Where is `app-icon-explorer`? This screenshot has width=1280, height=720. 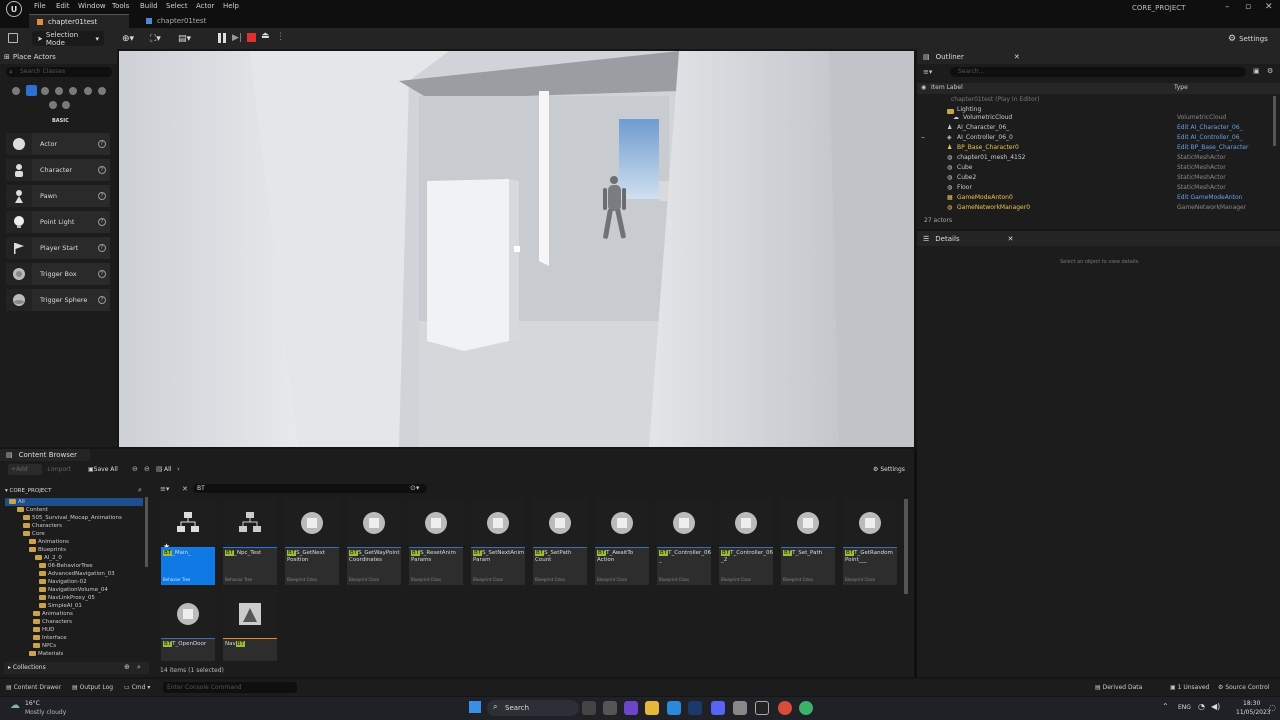 app-icon-explorer is located at coordinates (652, 708).